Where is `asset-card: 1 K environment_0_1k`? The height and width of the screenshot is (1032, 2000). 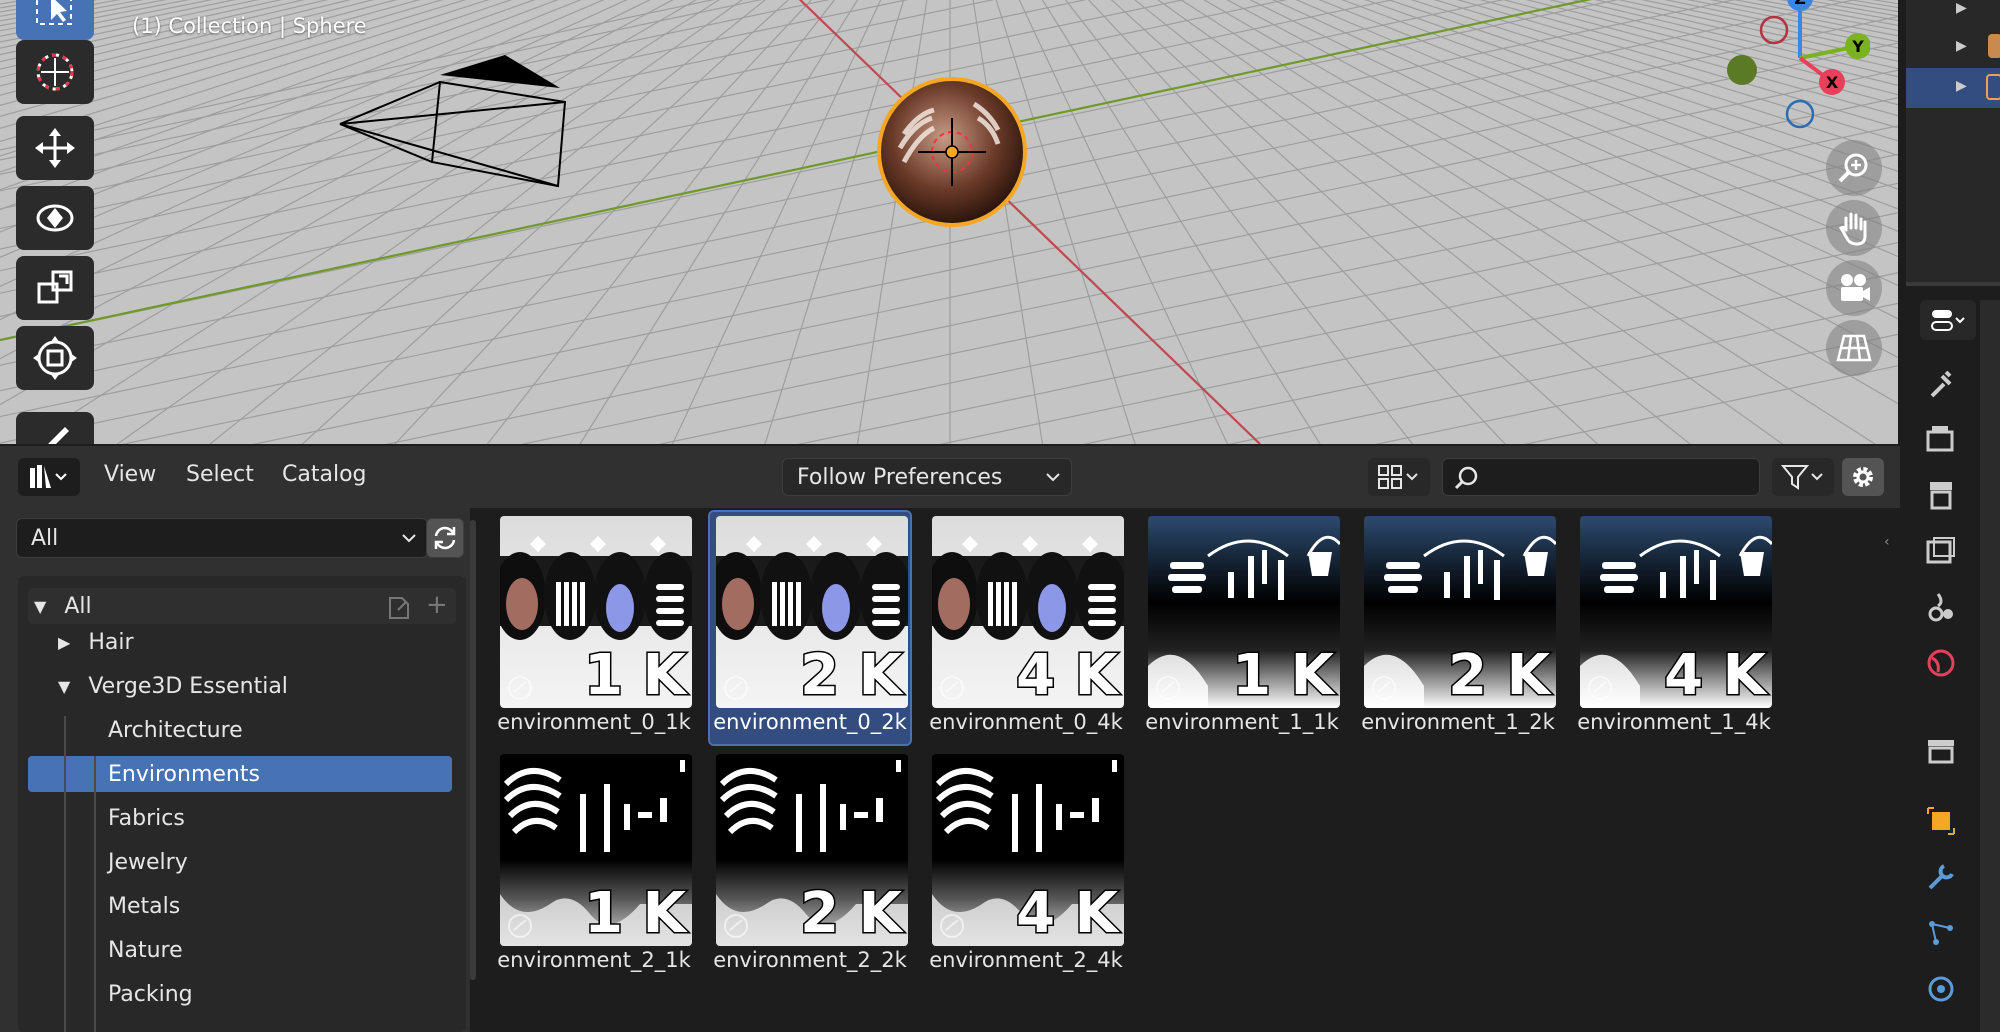 asset-card: 1 K environment_0_1k is located at coordinates (594, 628).